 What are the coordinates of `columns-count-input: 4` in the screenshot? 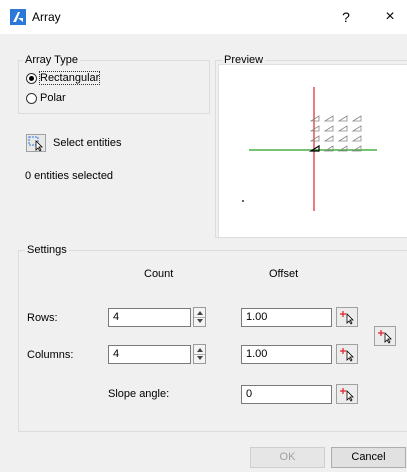 It's located at (149, 354).